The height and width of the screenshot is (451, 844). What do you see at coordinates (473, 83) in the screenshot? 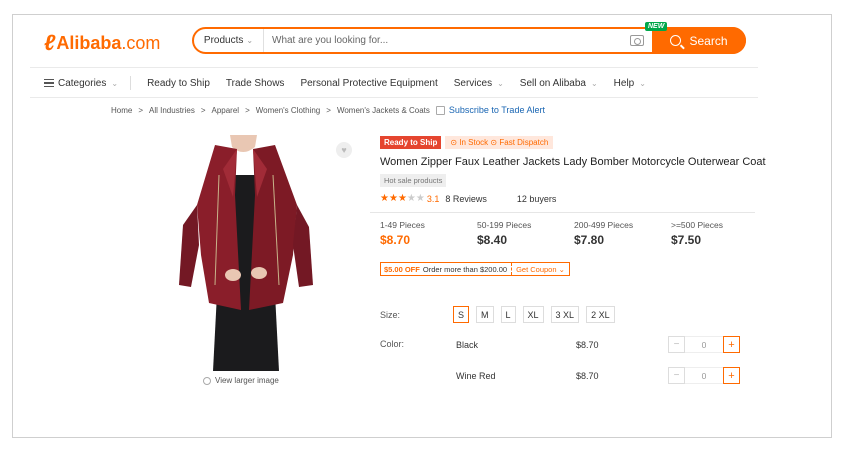
I see `nav-label: Services` at bounding box center [473, 83].